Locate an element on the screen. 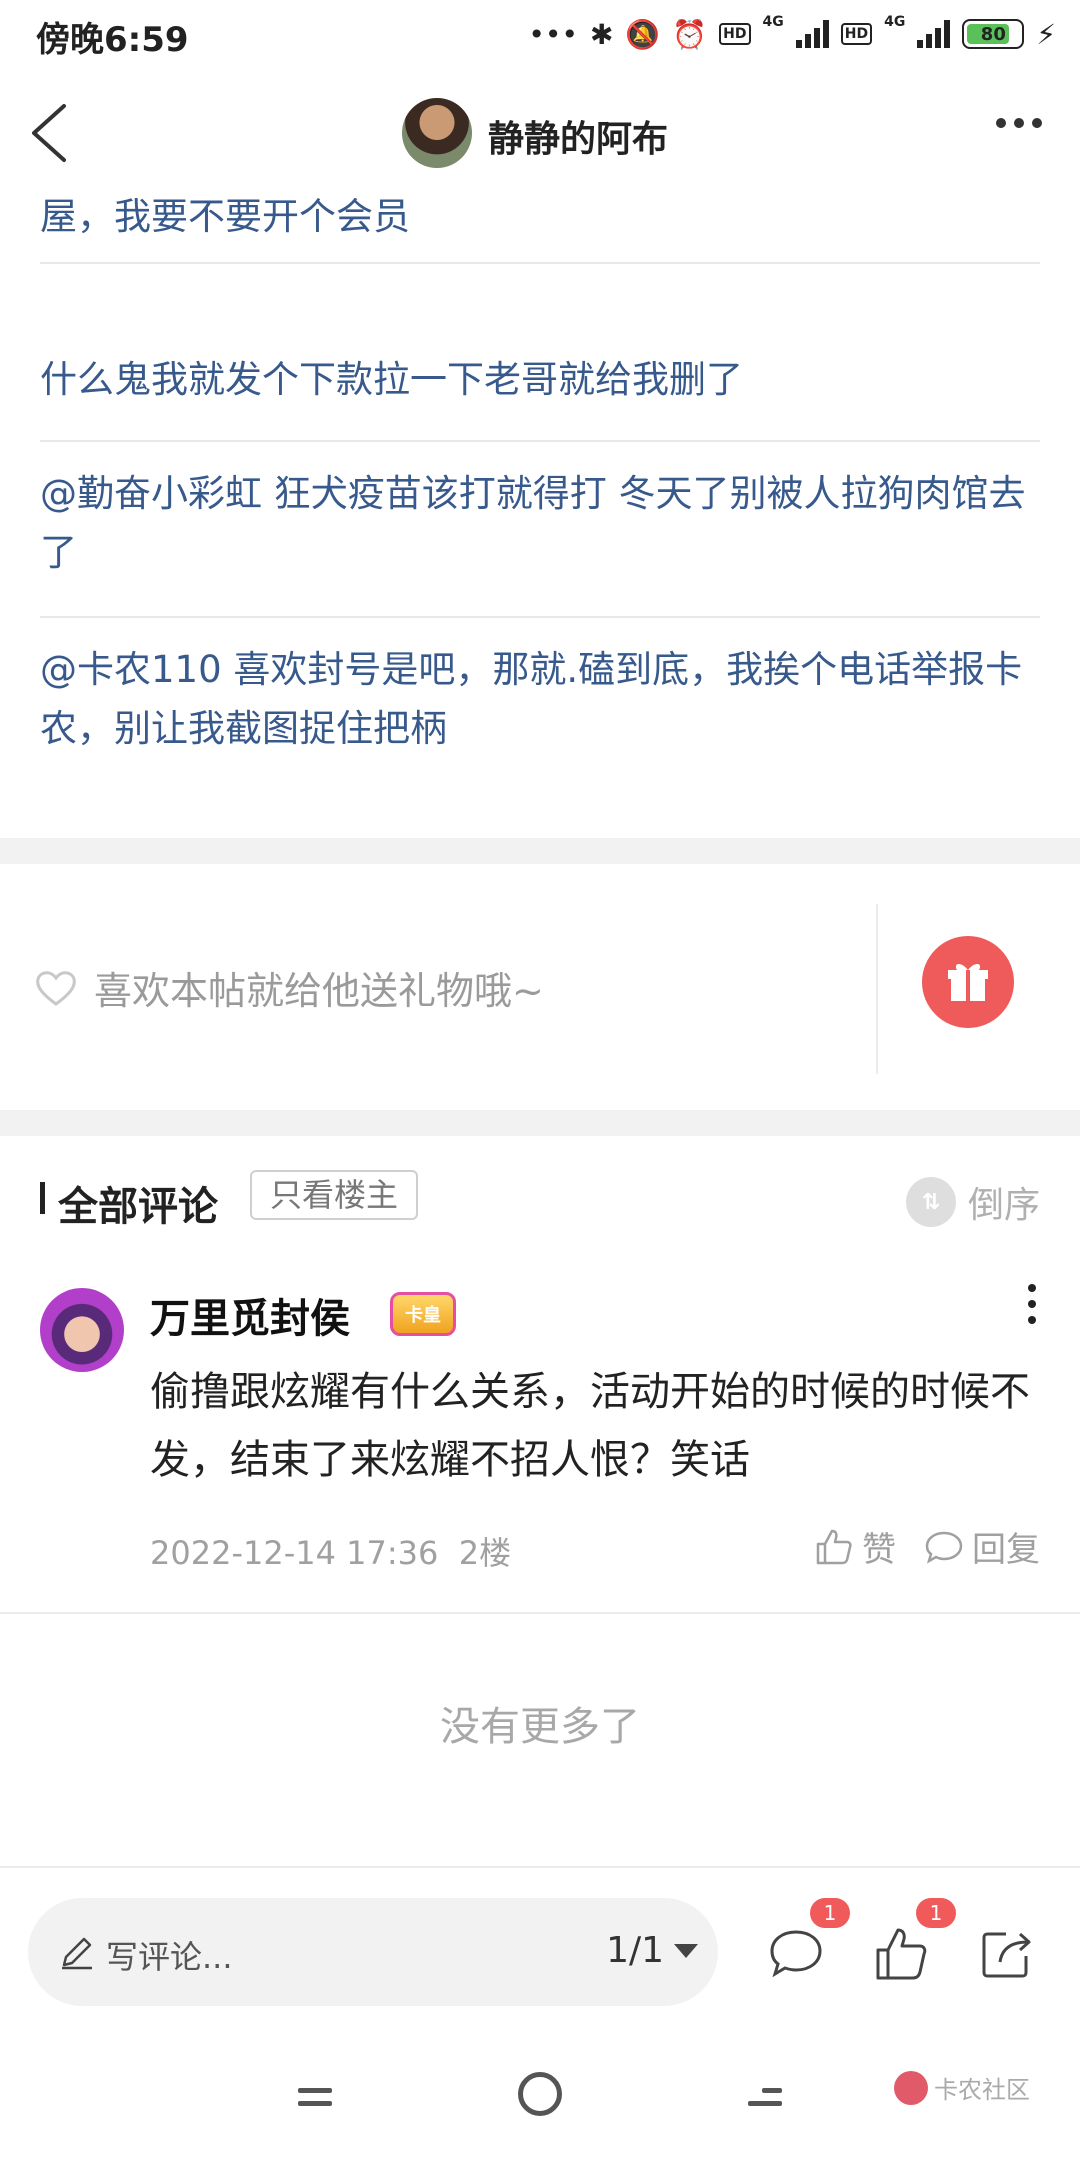  comment-menu-icon is located at coordinates (1032, 1304).